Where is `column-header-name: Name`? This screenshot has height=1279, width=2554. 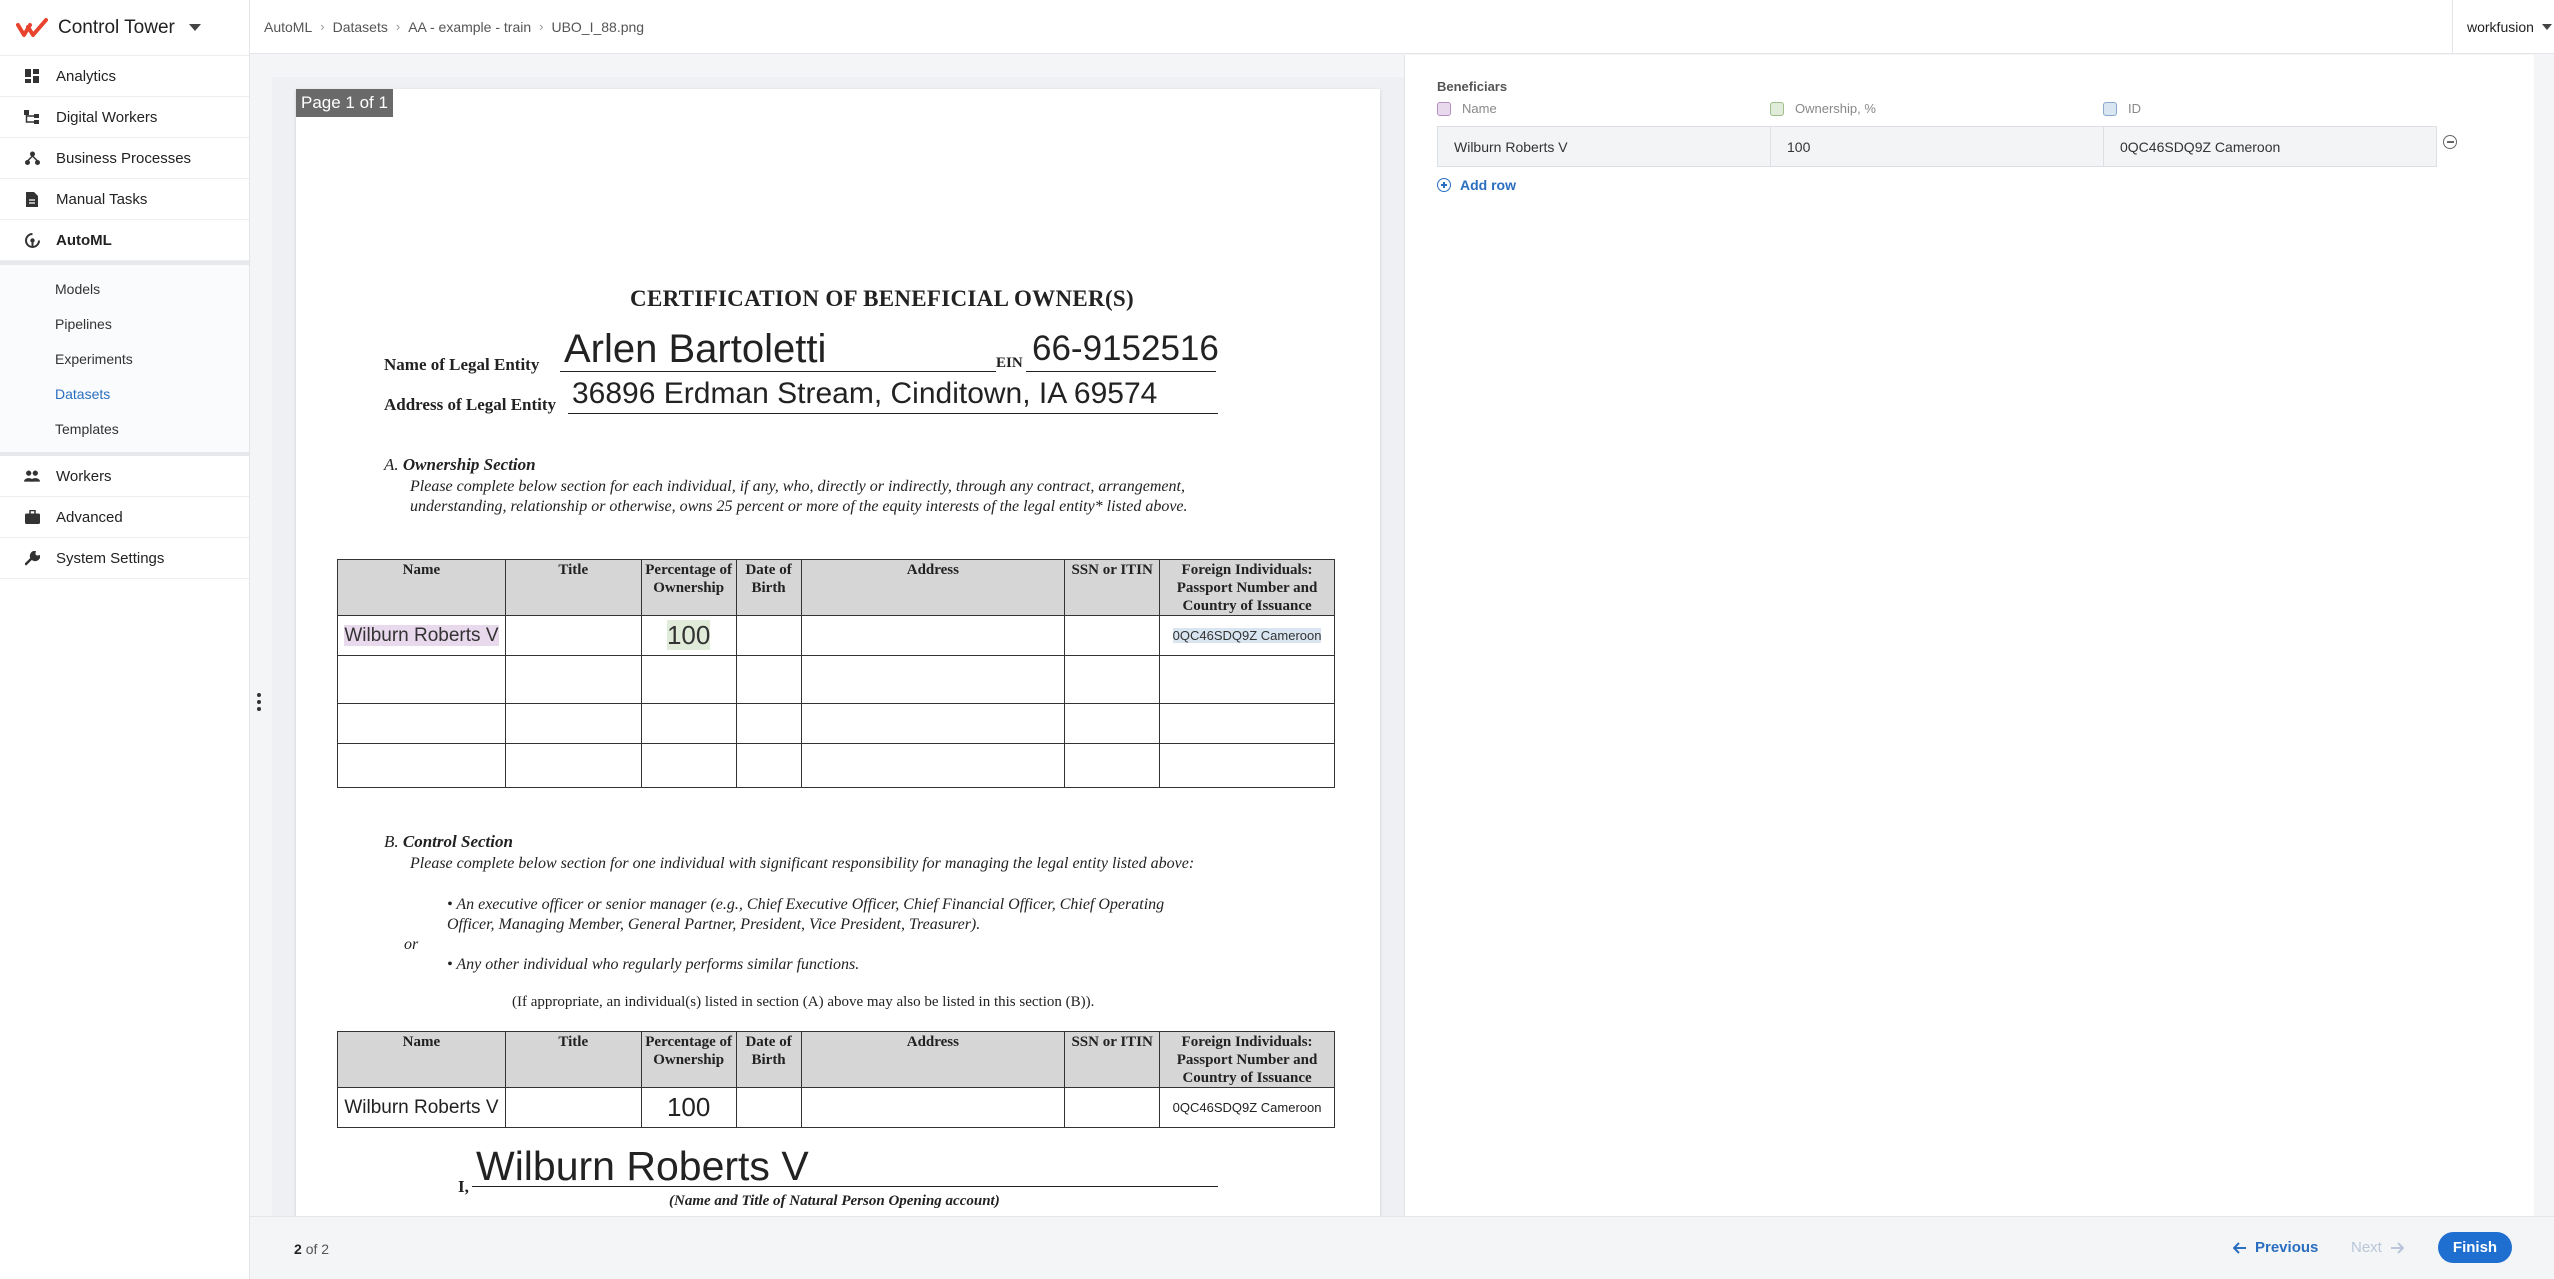
column-header-name: Name is located at coordinates (1467, 108).